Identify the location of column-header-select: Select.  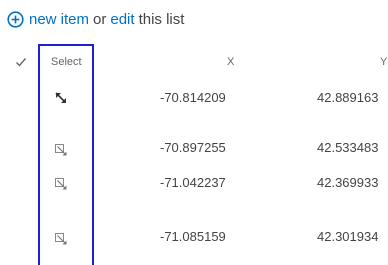
(66, 62).